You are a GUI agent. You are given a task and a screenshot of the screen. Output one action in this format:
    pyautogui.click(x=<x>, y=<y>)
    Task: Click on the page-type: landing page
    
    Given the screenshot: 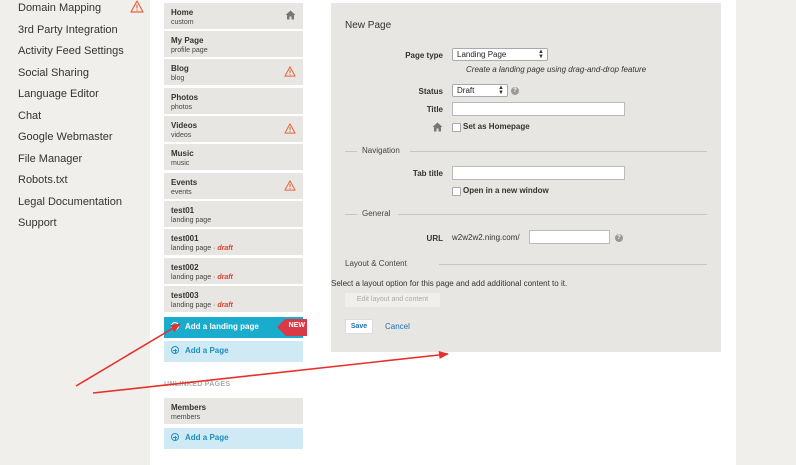 What is the action you would take?
    pyautogui.click(x=191, y=220)
    